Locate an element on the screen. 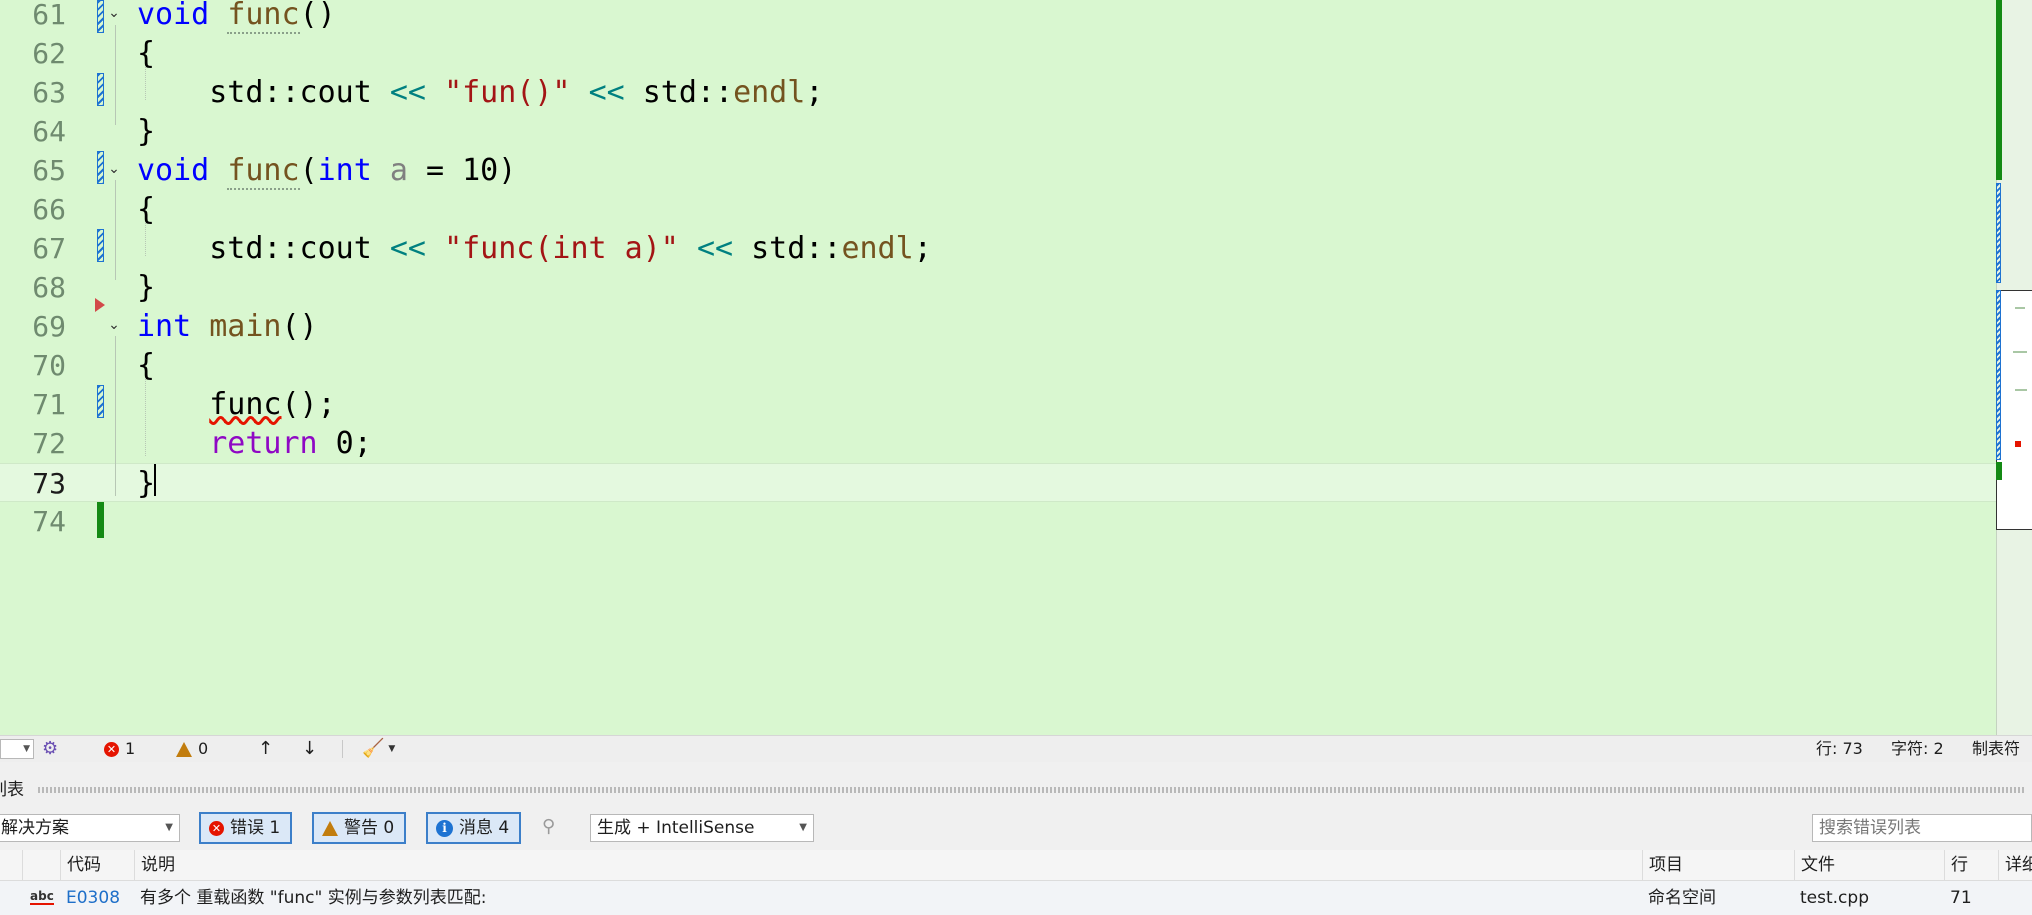  code-line: 70{ is located at coordinates (998, 365).